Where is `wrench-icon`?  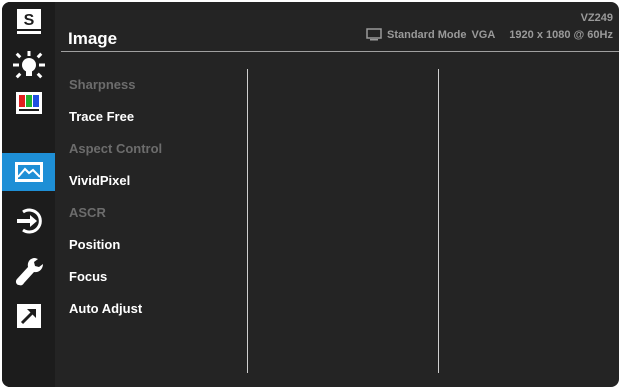 wrench-icon is located at coordinates (29, 272).